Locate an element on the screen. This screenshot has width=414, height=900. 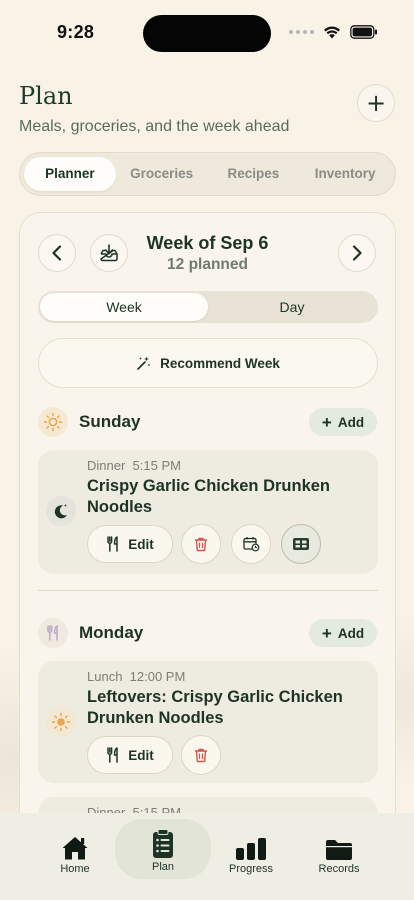
day-name-sunday: Sunday is located at coordinates (110, 421).